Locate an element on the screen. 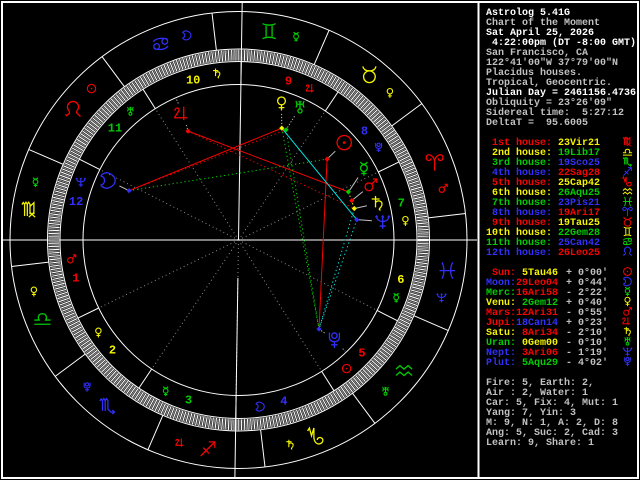  svg-text: 7 is located at coordinates (401, 204).